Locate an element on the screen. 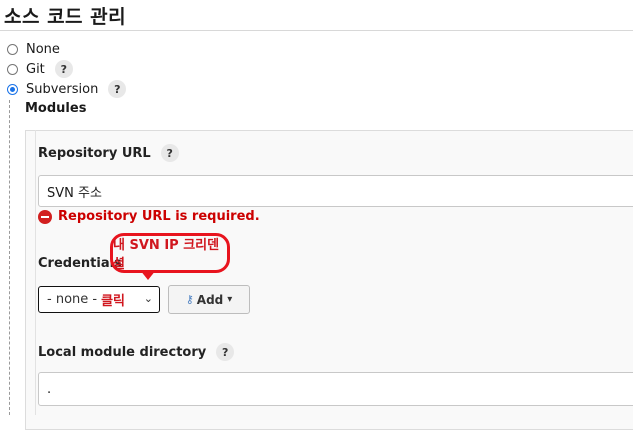  credentials-select-value: - none - is located at coordinates (72, 299).